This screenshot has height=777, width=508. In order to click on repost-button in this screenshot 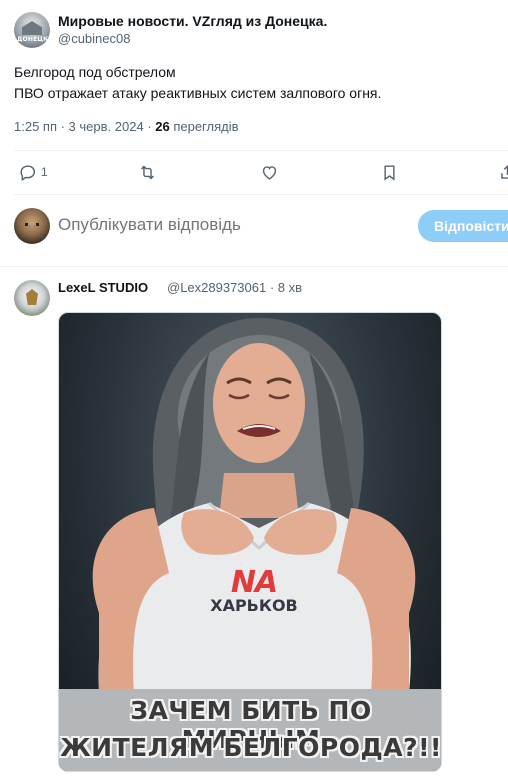, I will do `click(147, 172)`.